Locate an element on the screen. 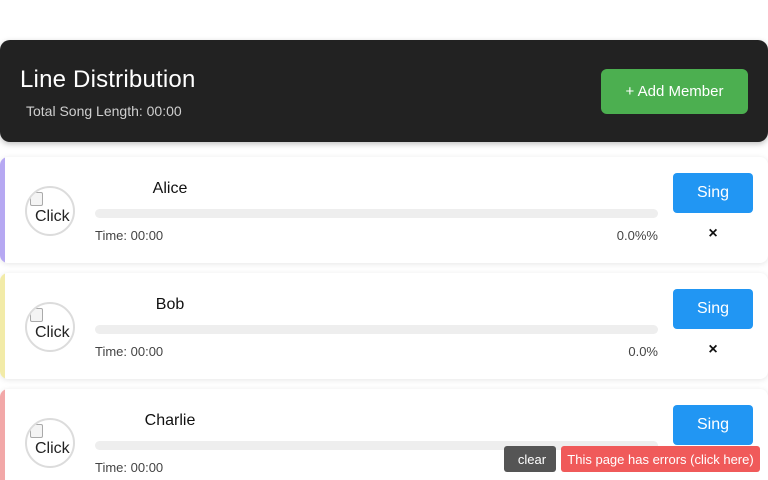 This screenshot has width=768, height=480. clear-errors-button: clear is located at coordinates (530, 459).